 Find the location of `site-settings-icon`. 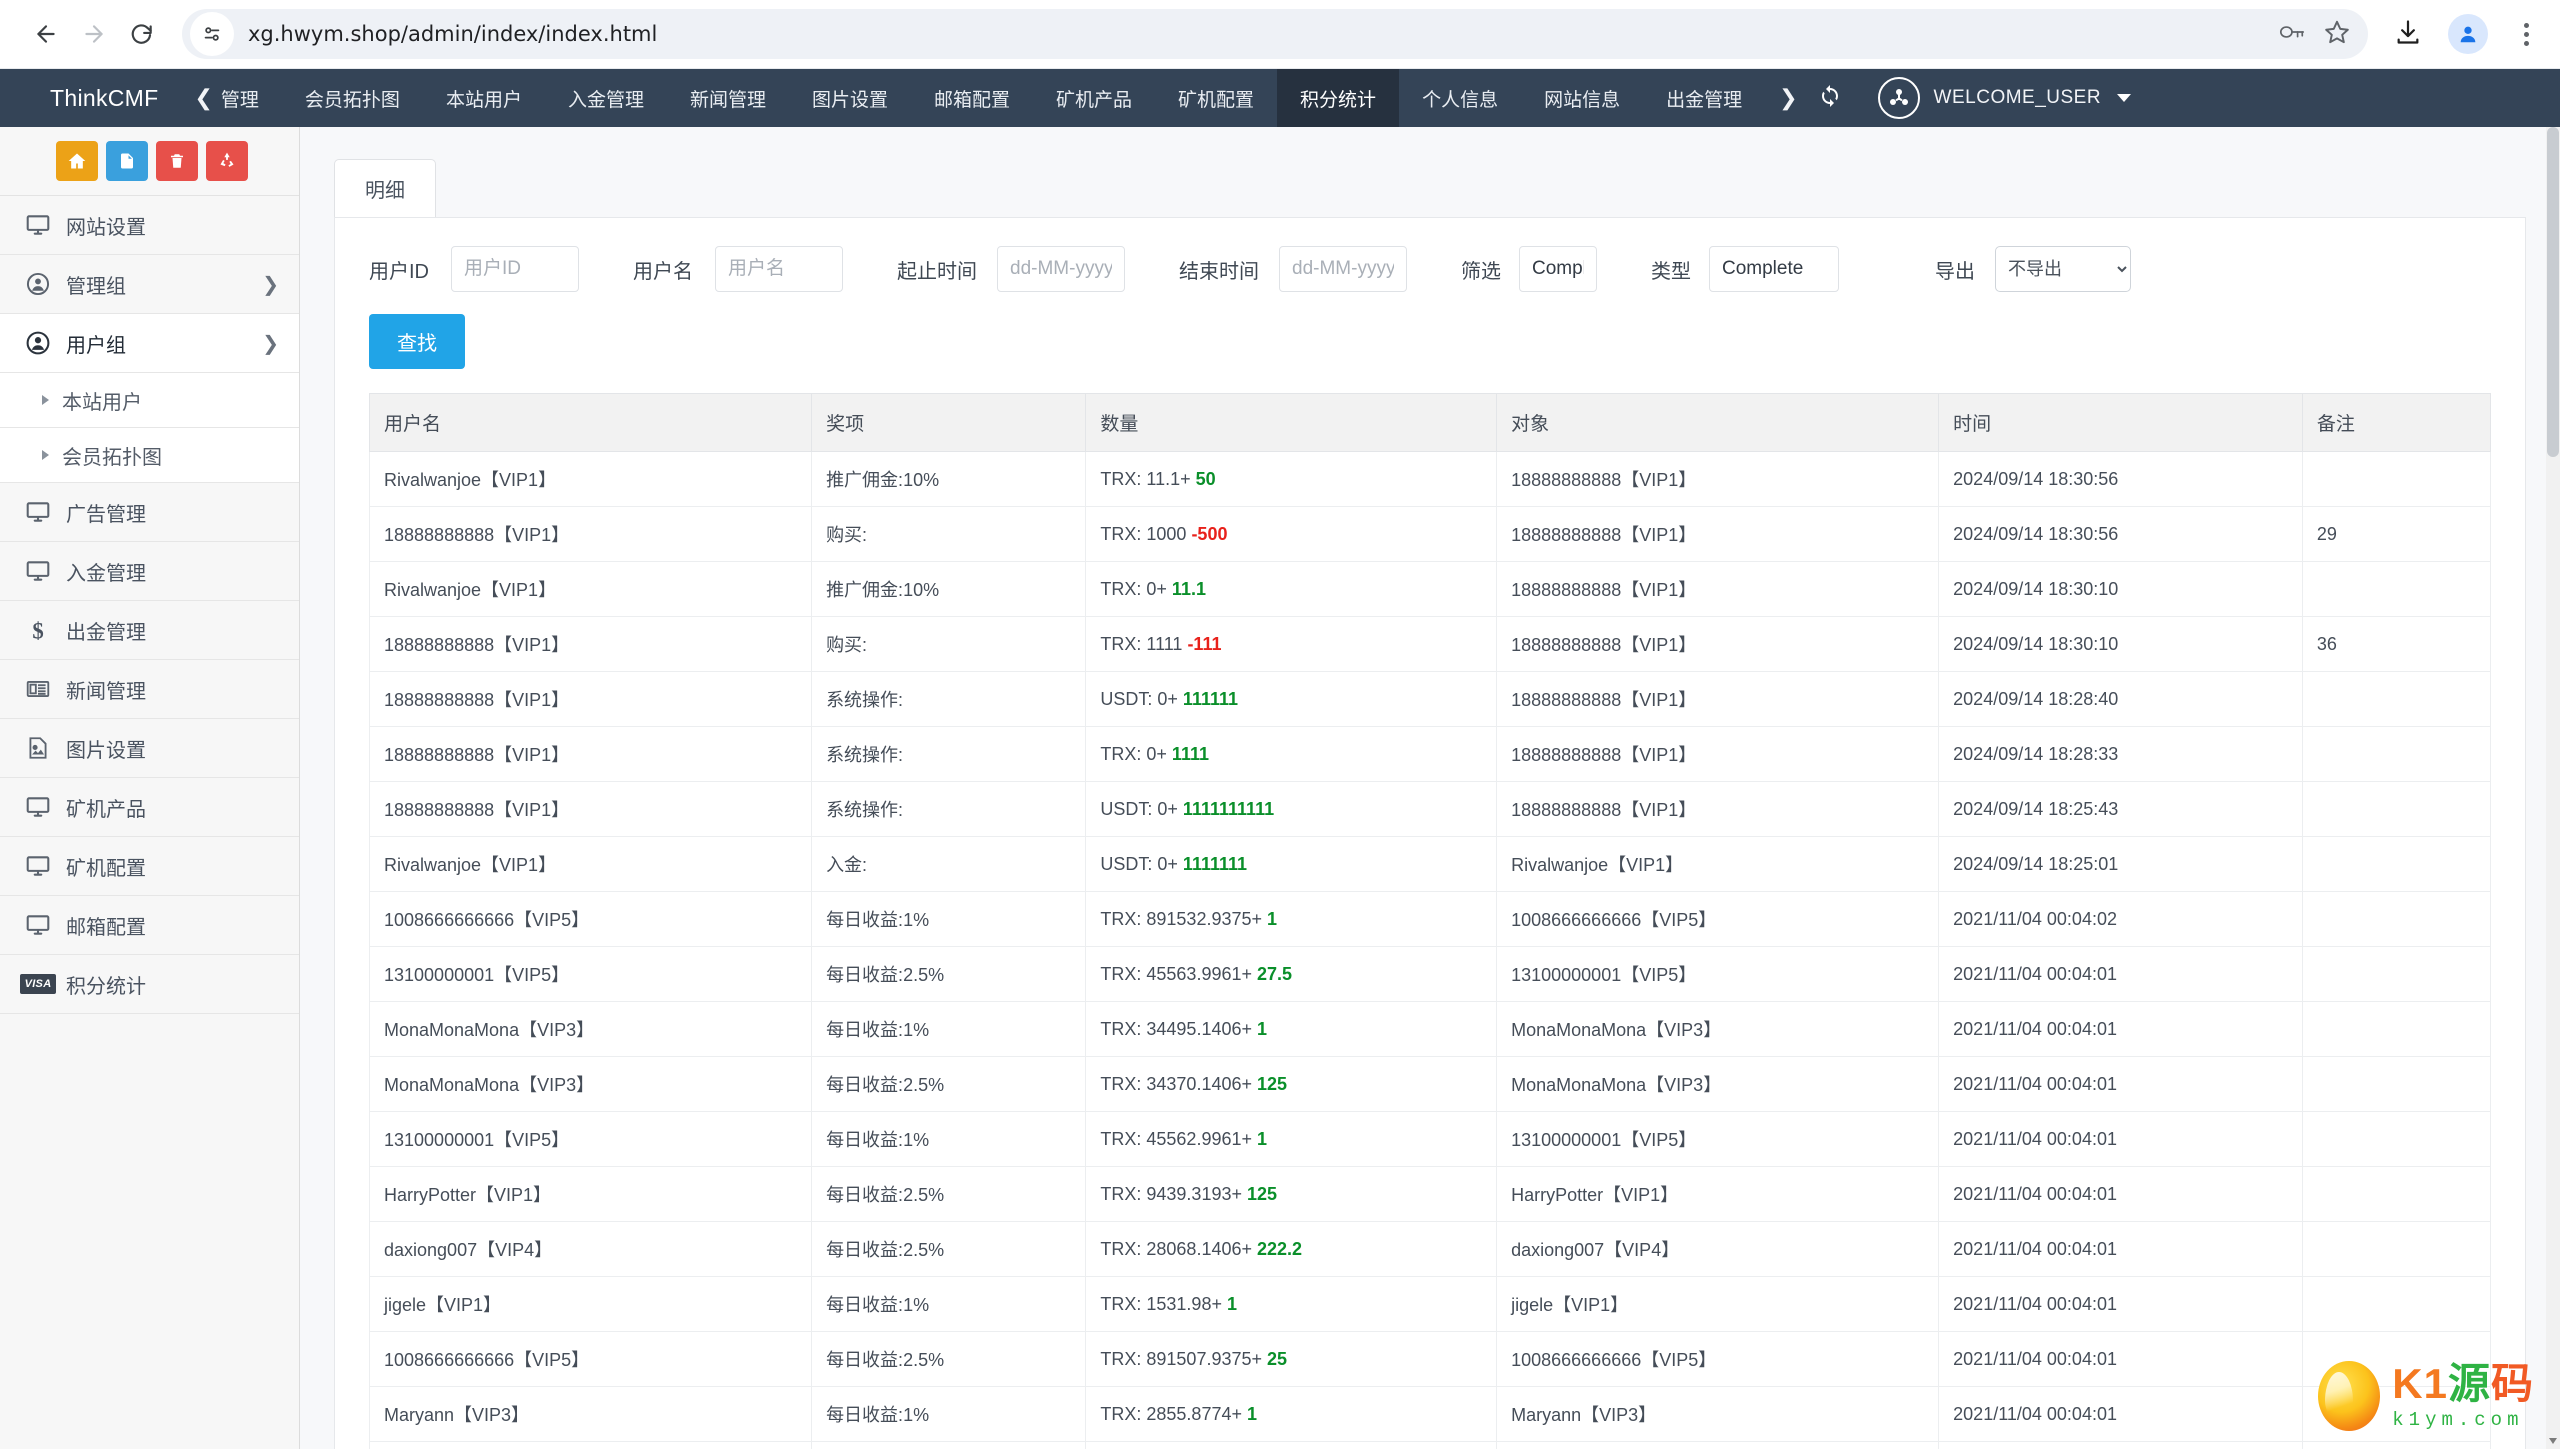

site-settings-icon is located at coordinates (212, 34).